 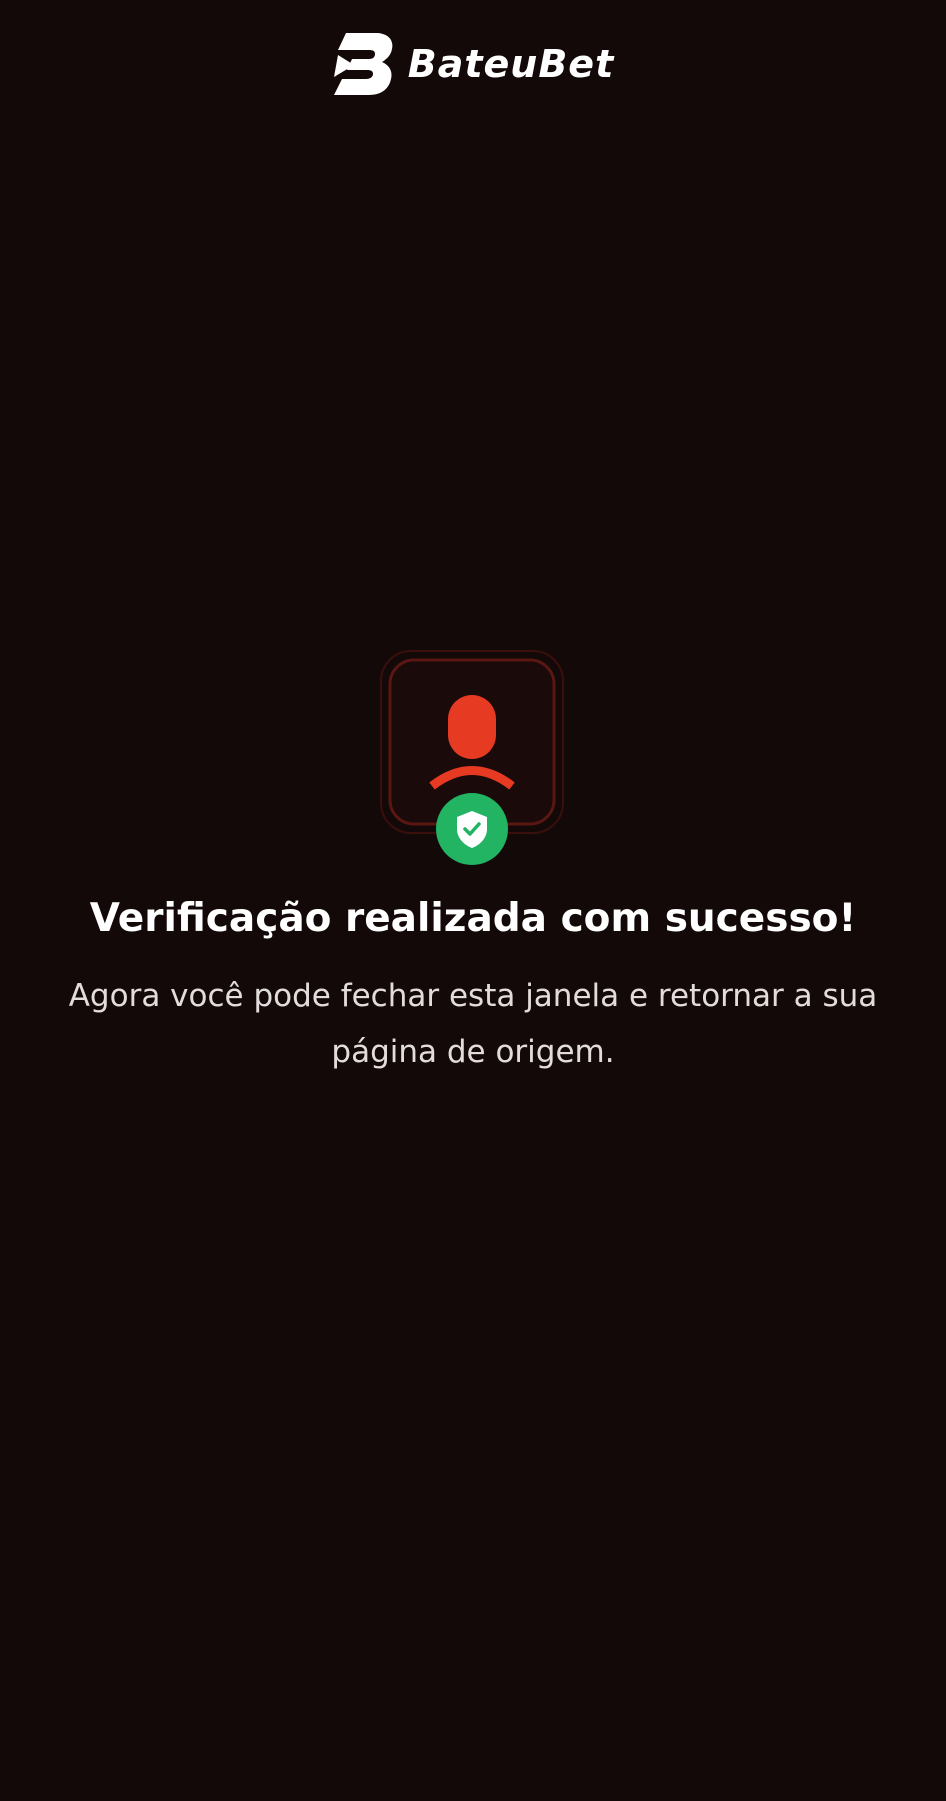 I want to click on face-frame, so click(x=472, y=757).